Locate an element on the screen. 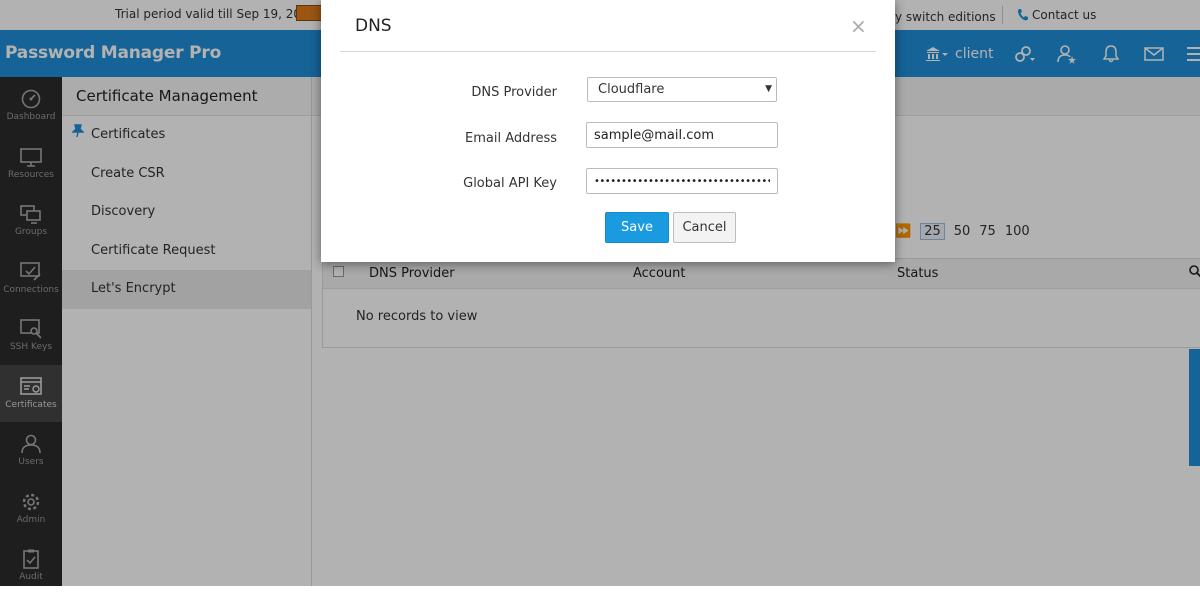 This screenshot has width=1200, height=595. dialog-title: DNS is located at coordinates (373, 26).